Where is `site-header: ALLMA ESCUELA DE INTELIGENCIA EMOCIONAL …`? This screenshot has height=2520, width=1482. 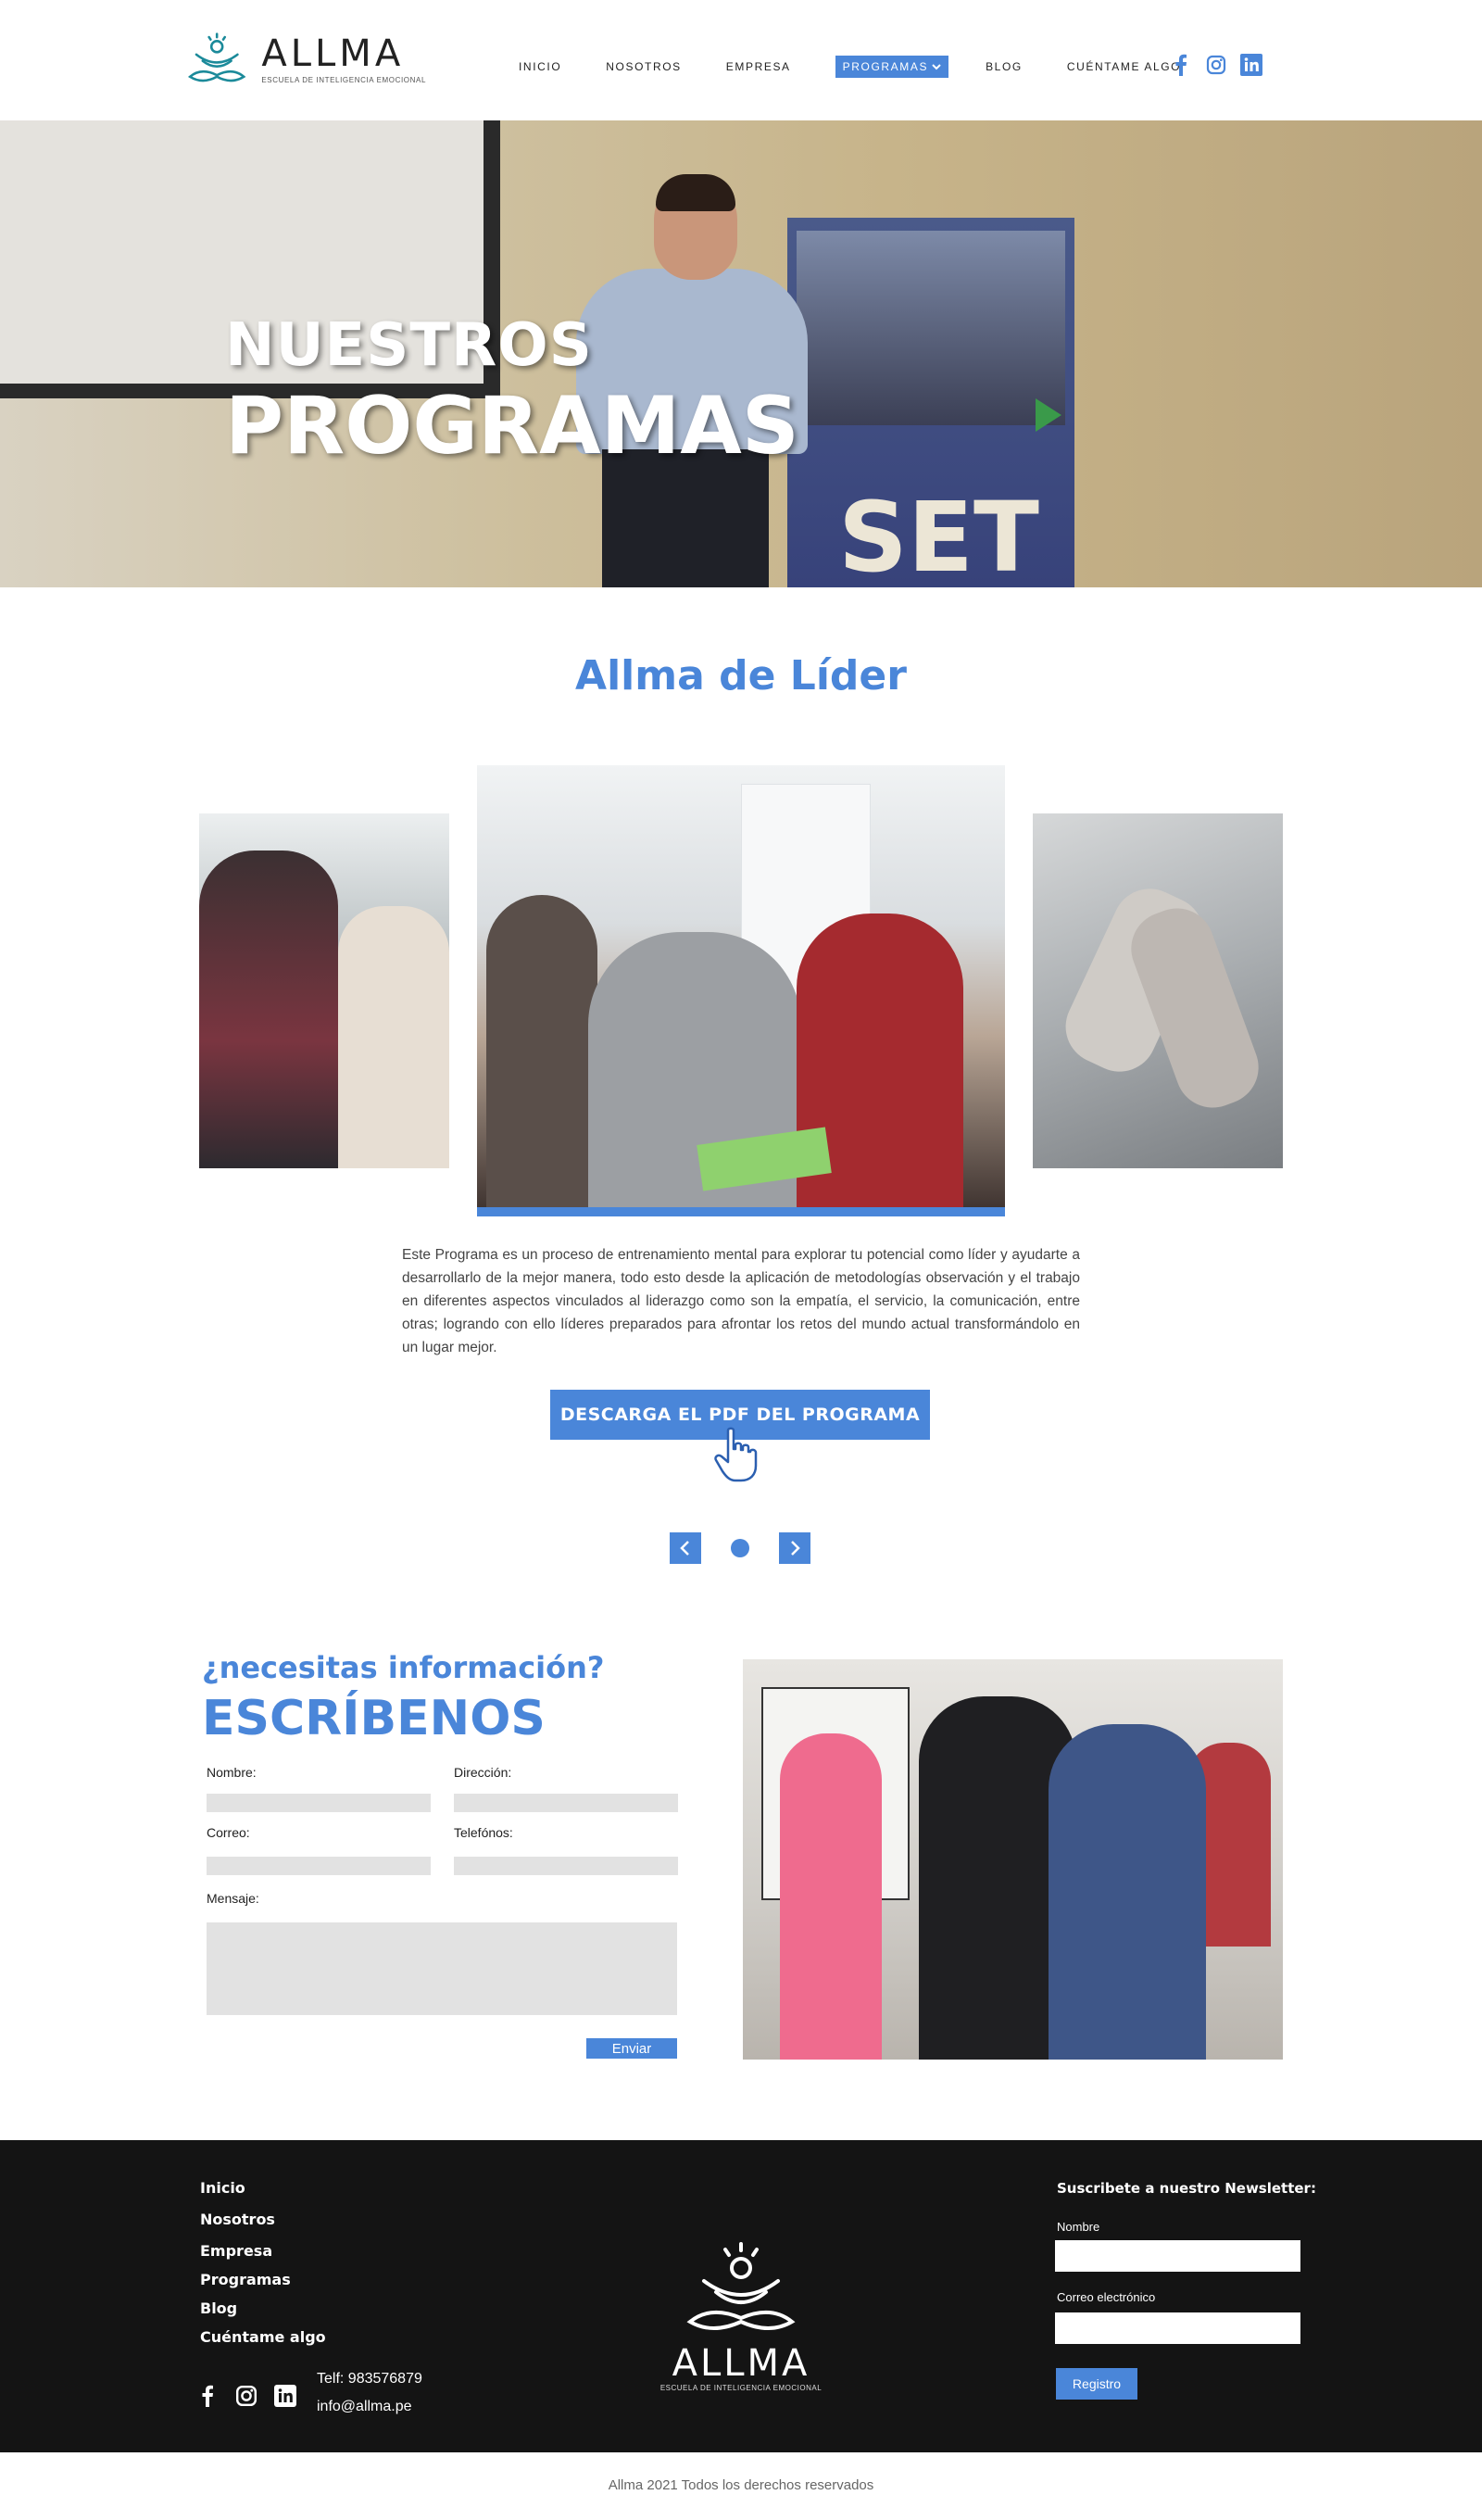 site-header: ALLMA ESCUELA DE INTELIGENCIA EMOCIONAL … is located at coordinates (741, 60).